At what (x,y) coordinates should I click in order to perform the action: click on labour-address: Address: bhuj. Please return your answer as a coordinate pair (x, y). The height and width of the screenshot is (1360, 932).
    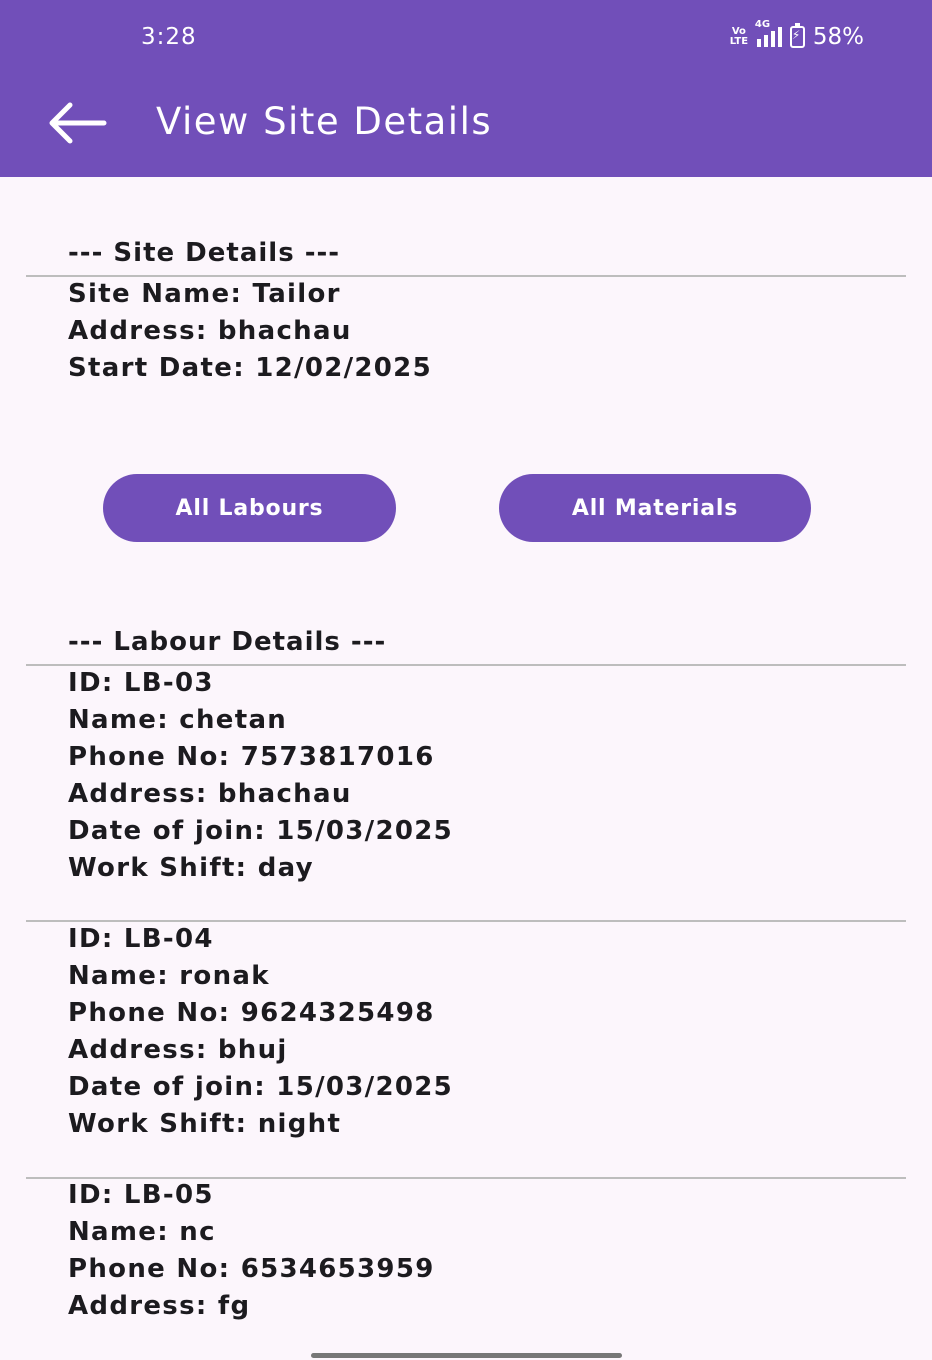
    Looking at the image, I should click on (178, 1050).